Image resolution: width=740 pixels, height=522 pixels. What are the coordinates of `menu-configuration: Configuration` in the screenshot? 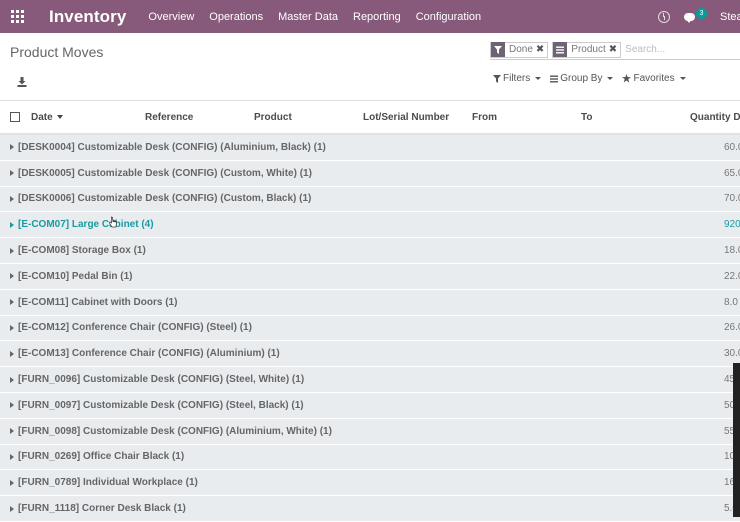 It's located at (448, 17).